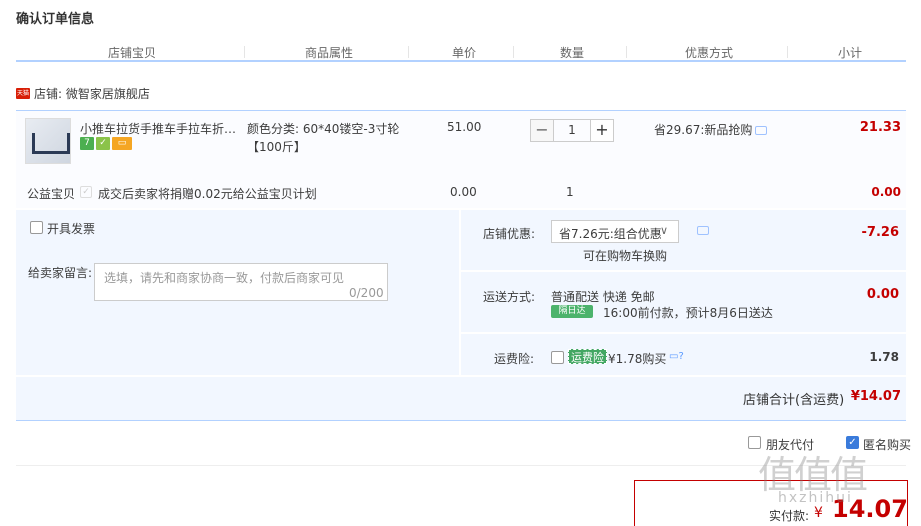 The width and height of the screenshot is (921, 526). I want to click on charity-price: 0.00, so click(463, 192).